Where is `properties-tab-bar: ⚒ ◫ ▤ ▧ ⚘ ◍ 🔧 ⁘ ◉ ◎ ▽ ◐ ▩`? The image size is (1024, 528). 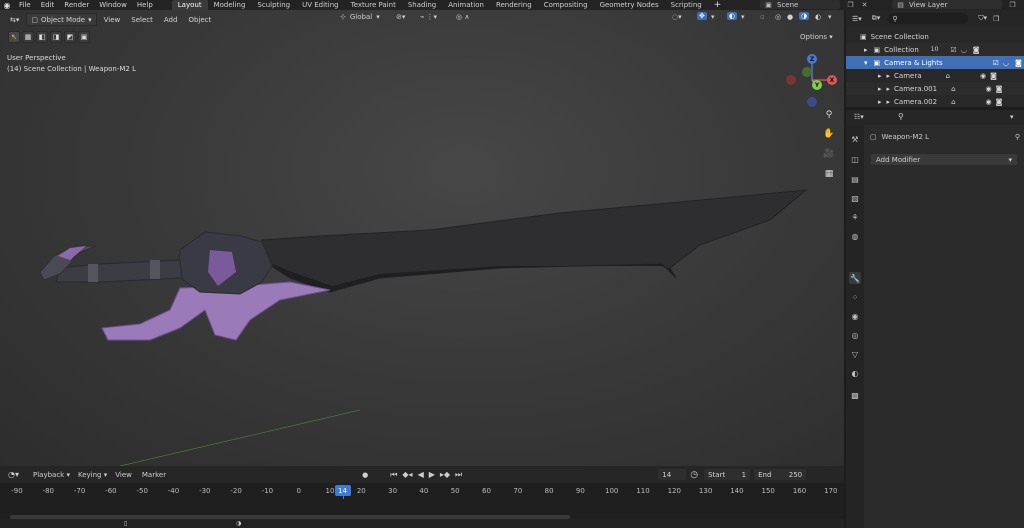 properties-tab-bar: ⚒ ◫ ▤ ▧ ⚘ ◍ 🔧 ⁘ ◉ ◎ ▽ ◐ ▩ is located at coordinates (855, 326).